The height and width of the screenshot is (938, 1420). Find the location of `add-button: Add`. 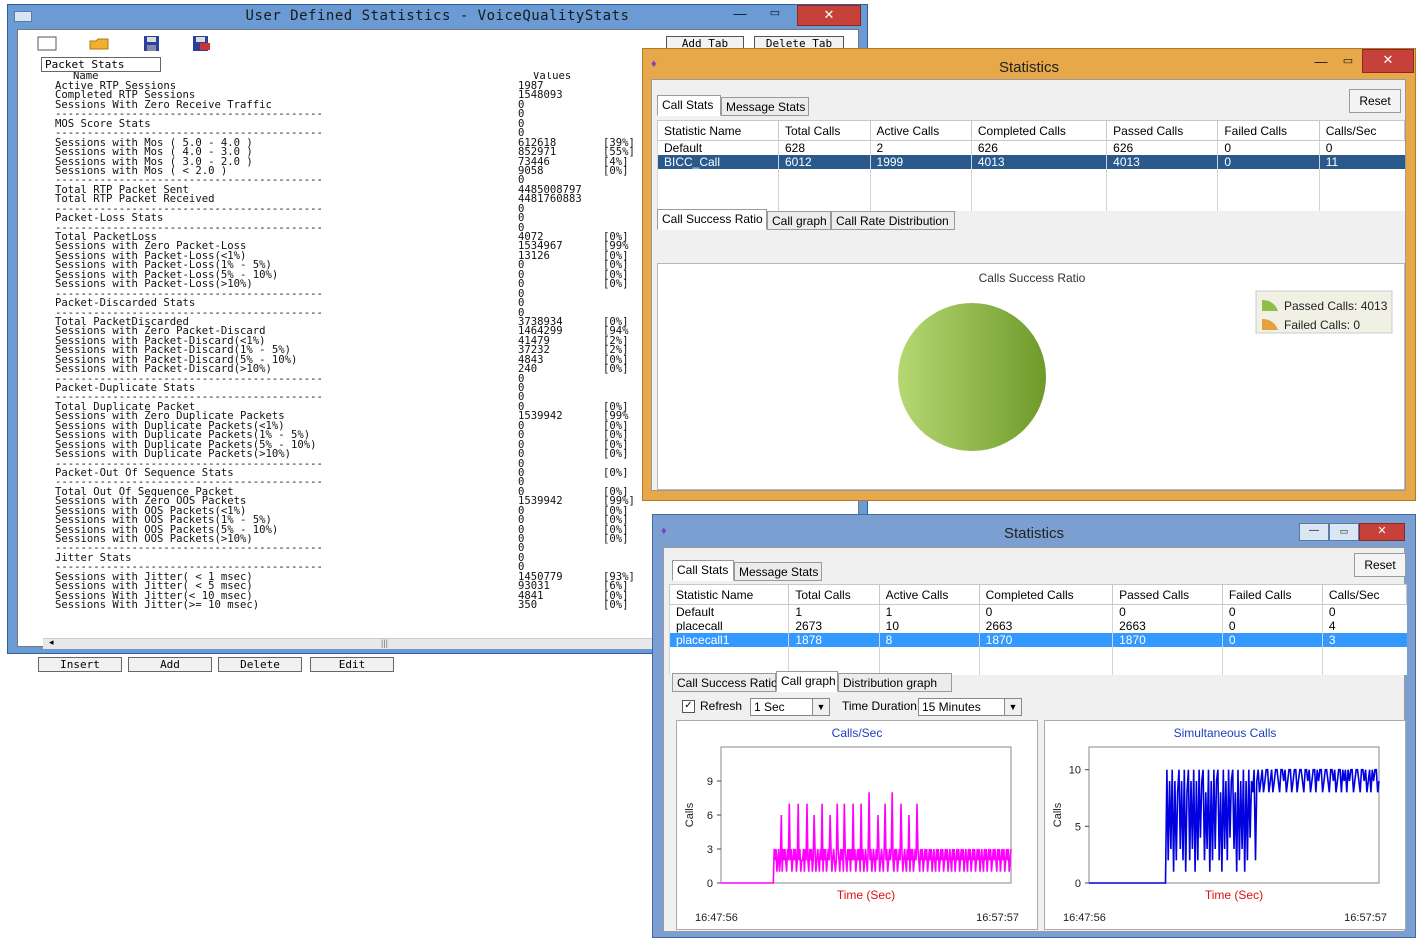

add-button: Add is located at coordinates (170, 664).